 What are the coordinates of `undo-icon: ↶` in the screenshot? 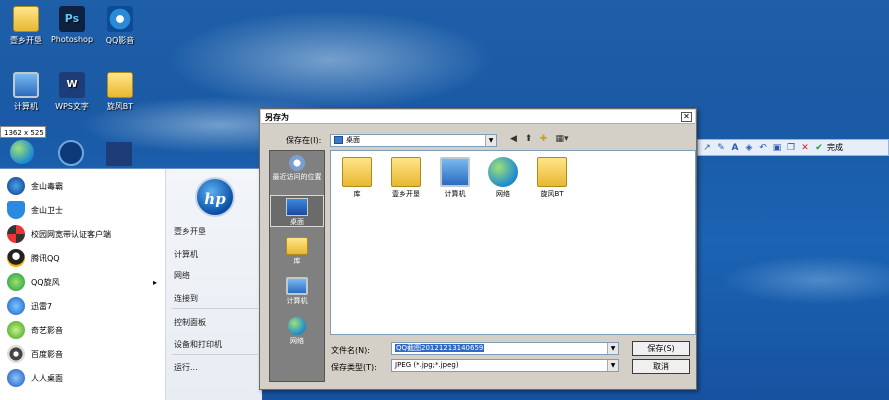 It's located at (763, 148).